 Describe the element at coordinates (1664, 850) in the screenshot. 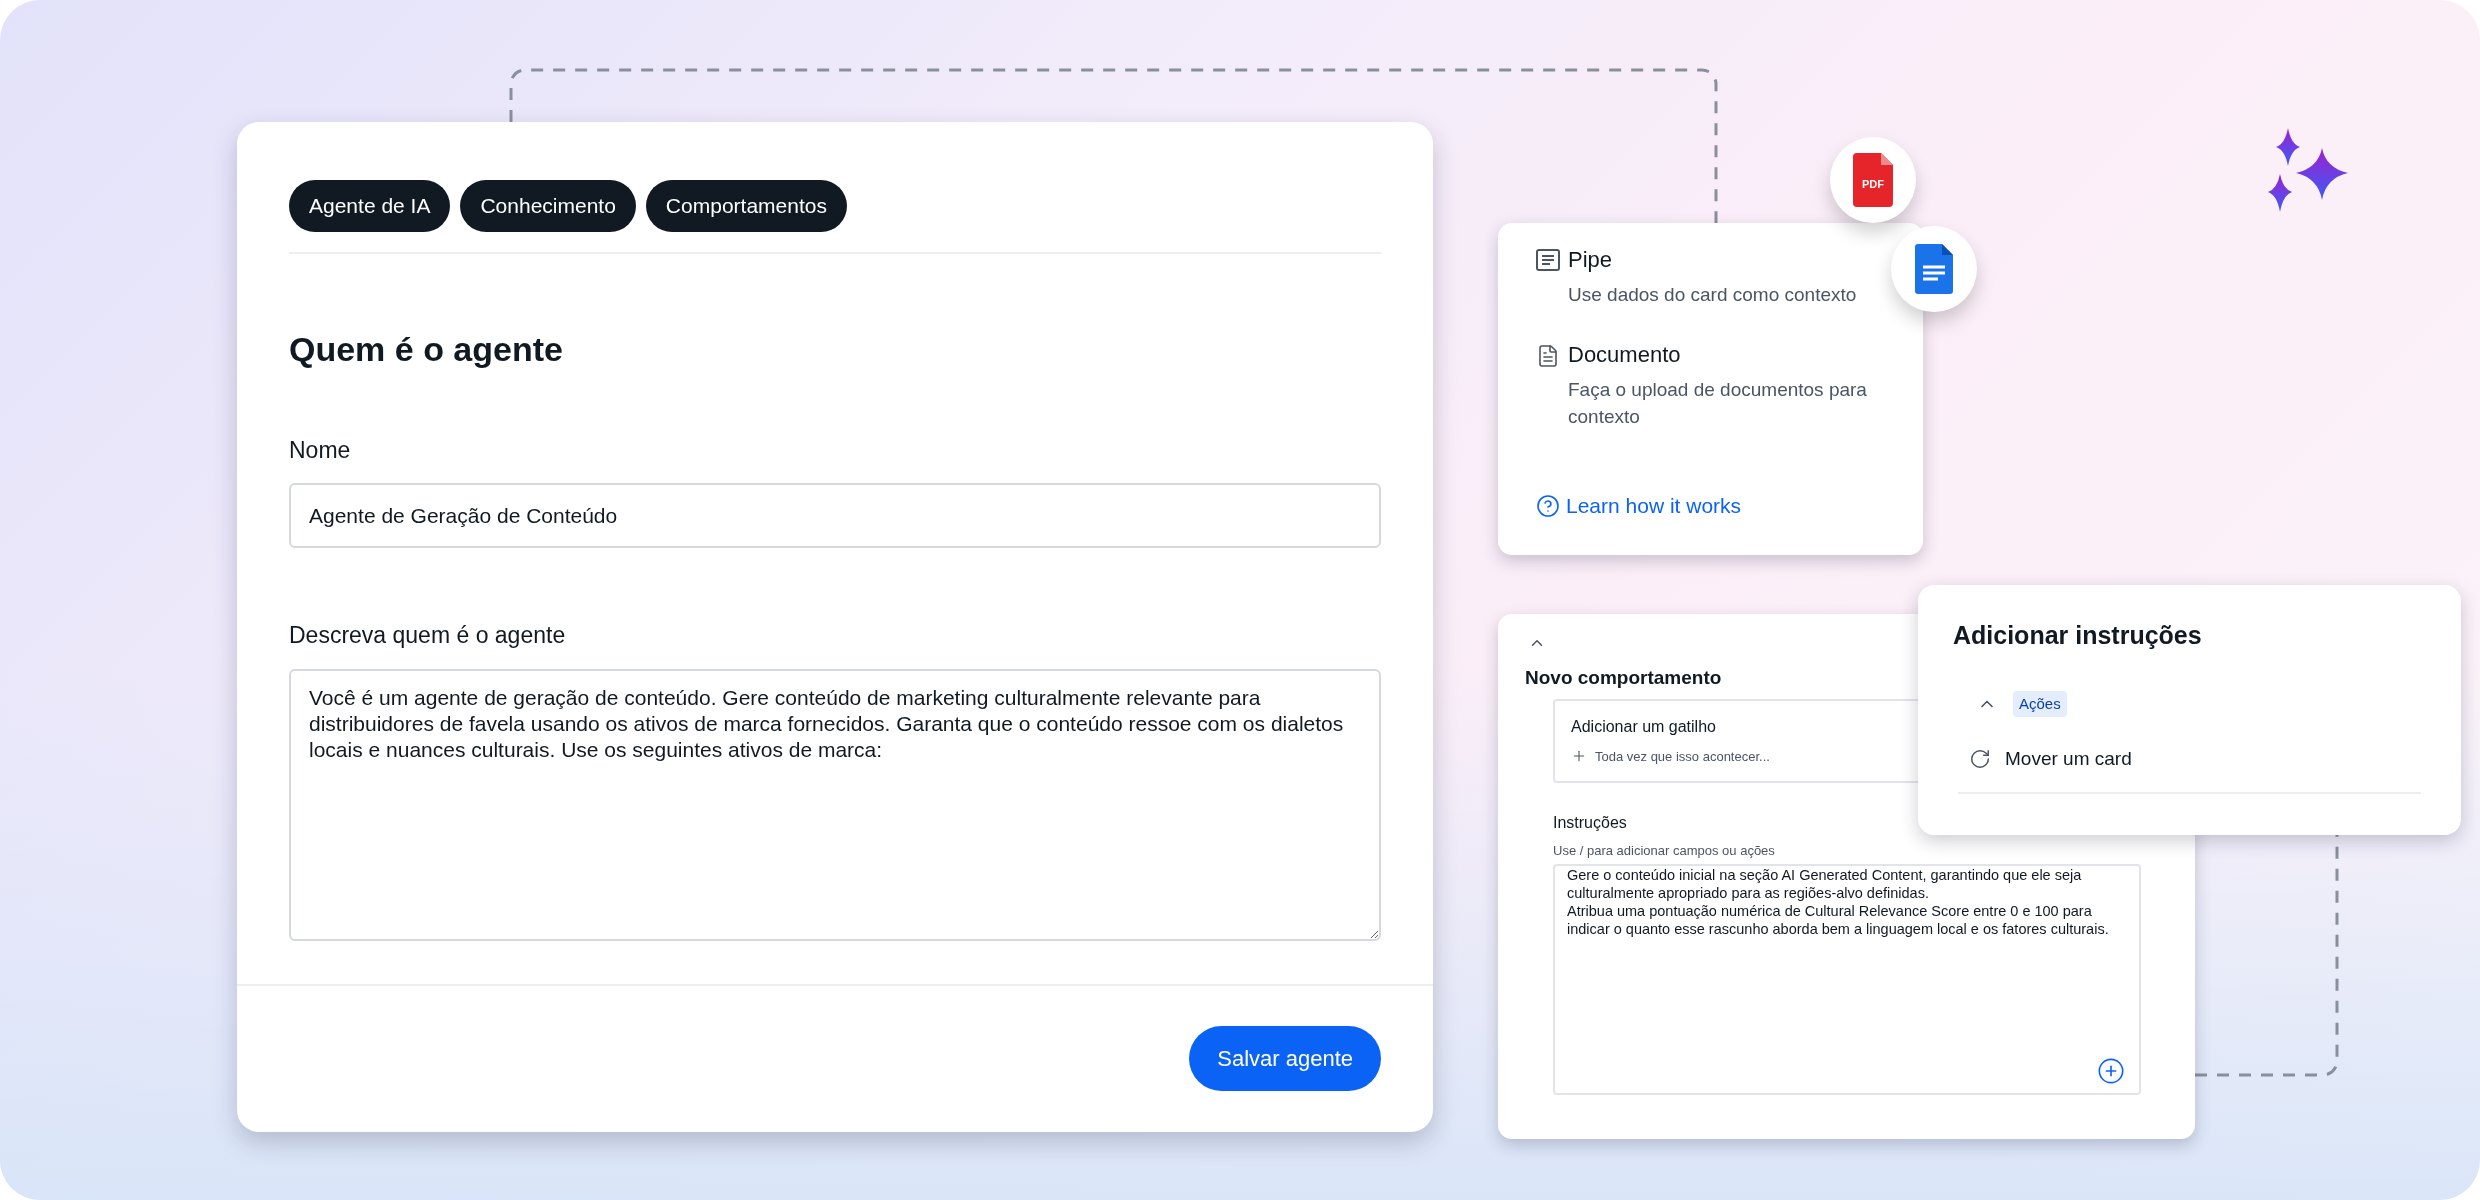

I see `instructions-hint: Use / para adicionar campos ou ações` at that location.